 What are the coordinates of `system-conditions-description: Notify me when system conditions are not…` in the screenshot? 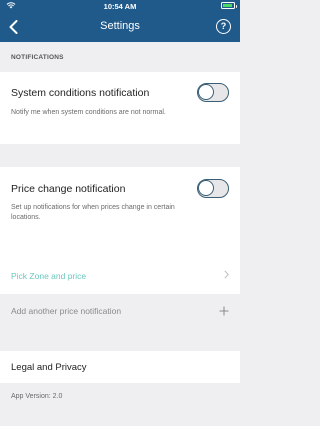 It's located at (88, 112).